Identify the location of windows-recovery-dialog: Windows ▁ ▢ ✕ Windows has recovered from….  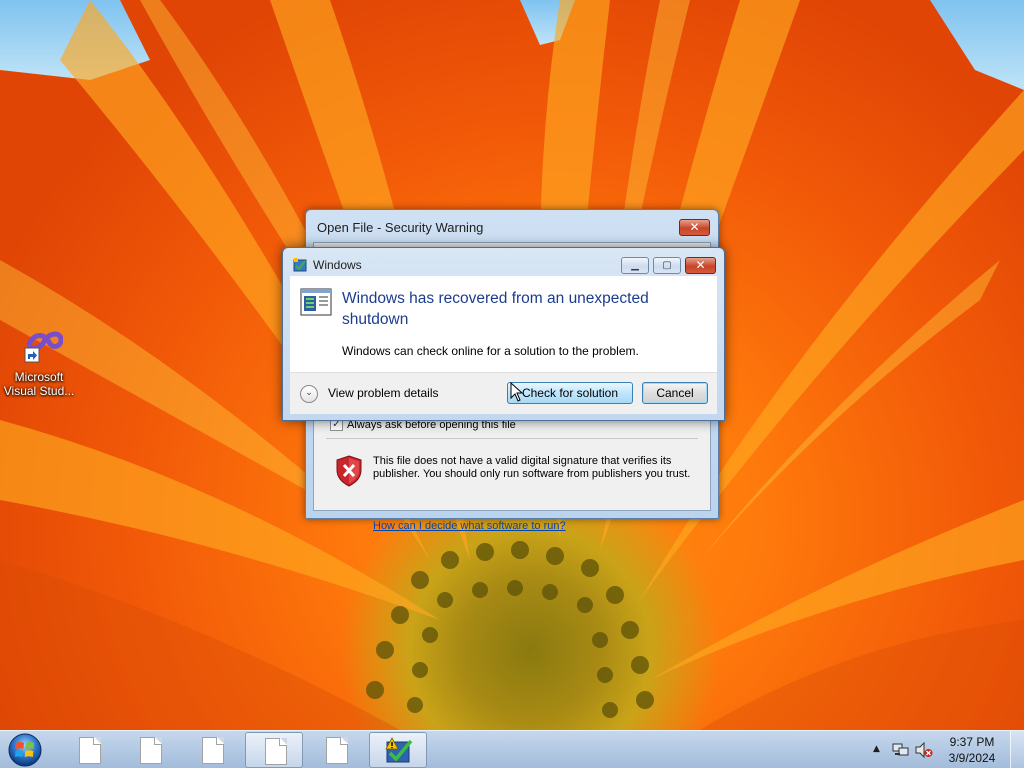
(503, 334).